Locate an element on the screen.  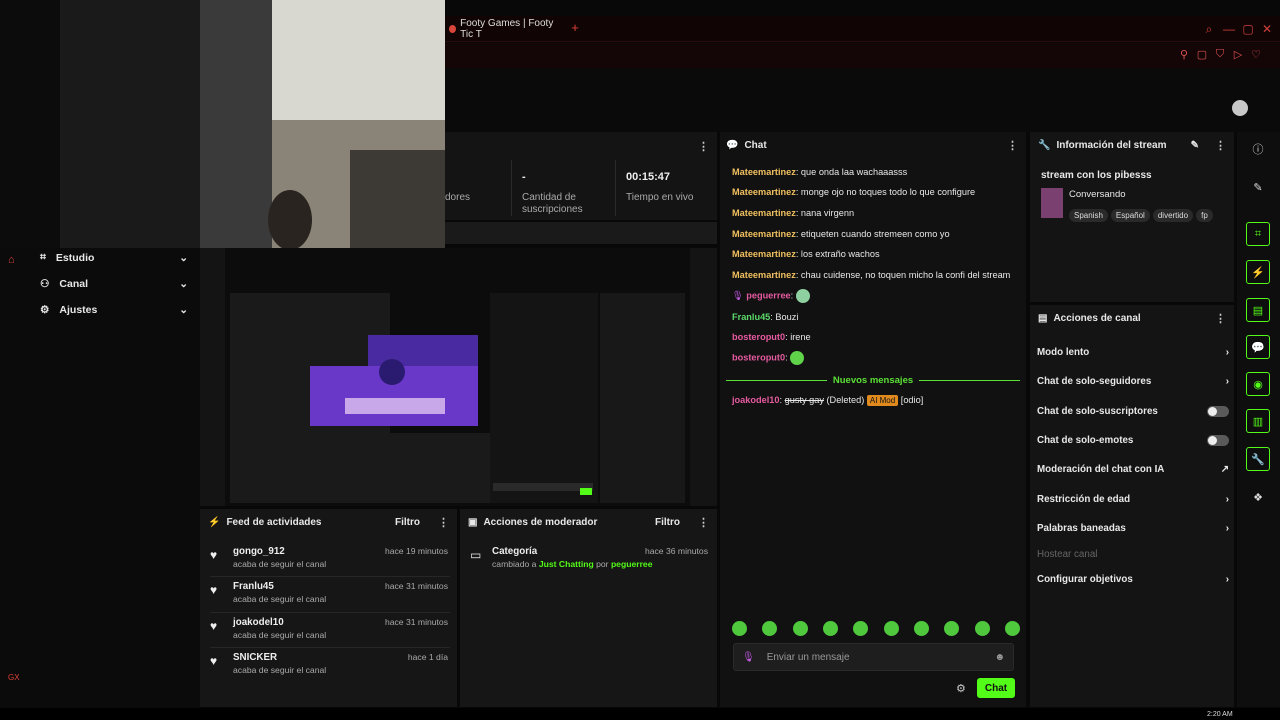
close-button: ✕ is located at coordinates (1267, 29).